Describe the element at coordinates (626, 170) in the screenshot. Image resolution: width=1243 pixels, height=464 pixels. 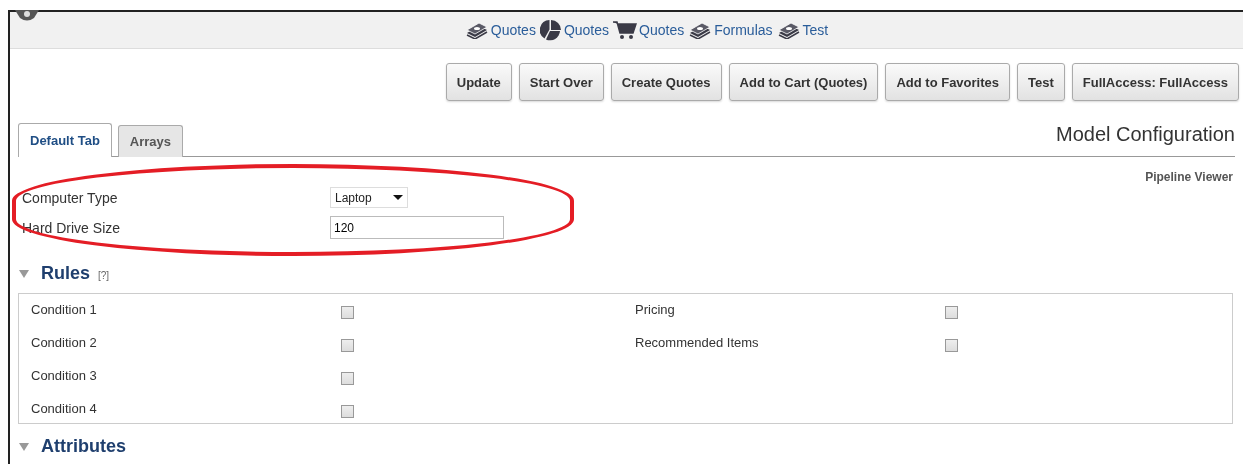
I see `pipeline-viewer-link: Pipeline Viewer` at that location.